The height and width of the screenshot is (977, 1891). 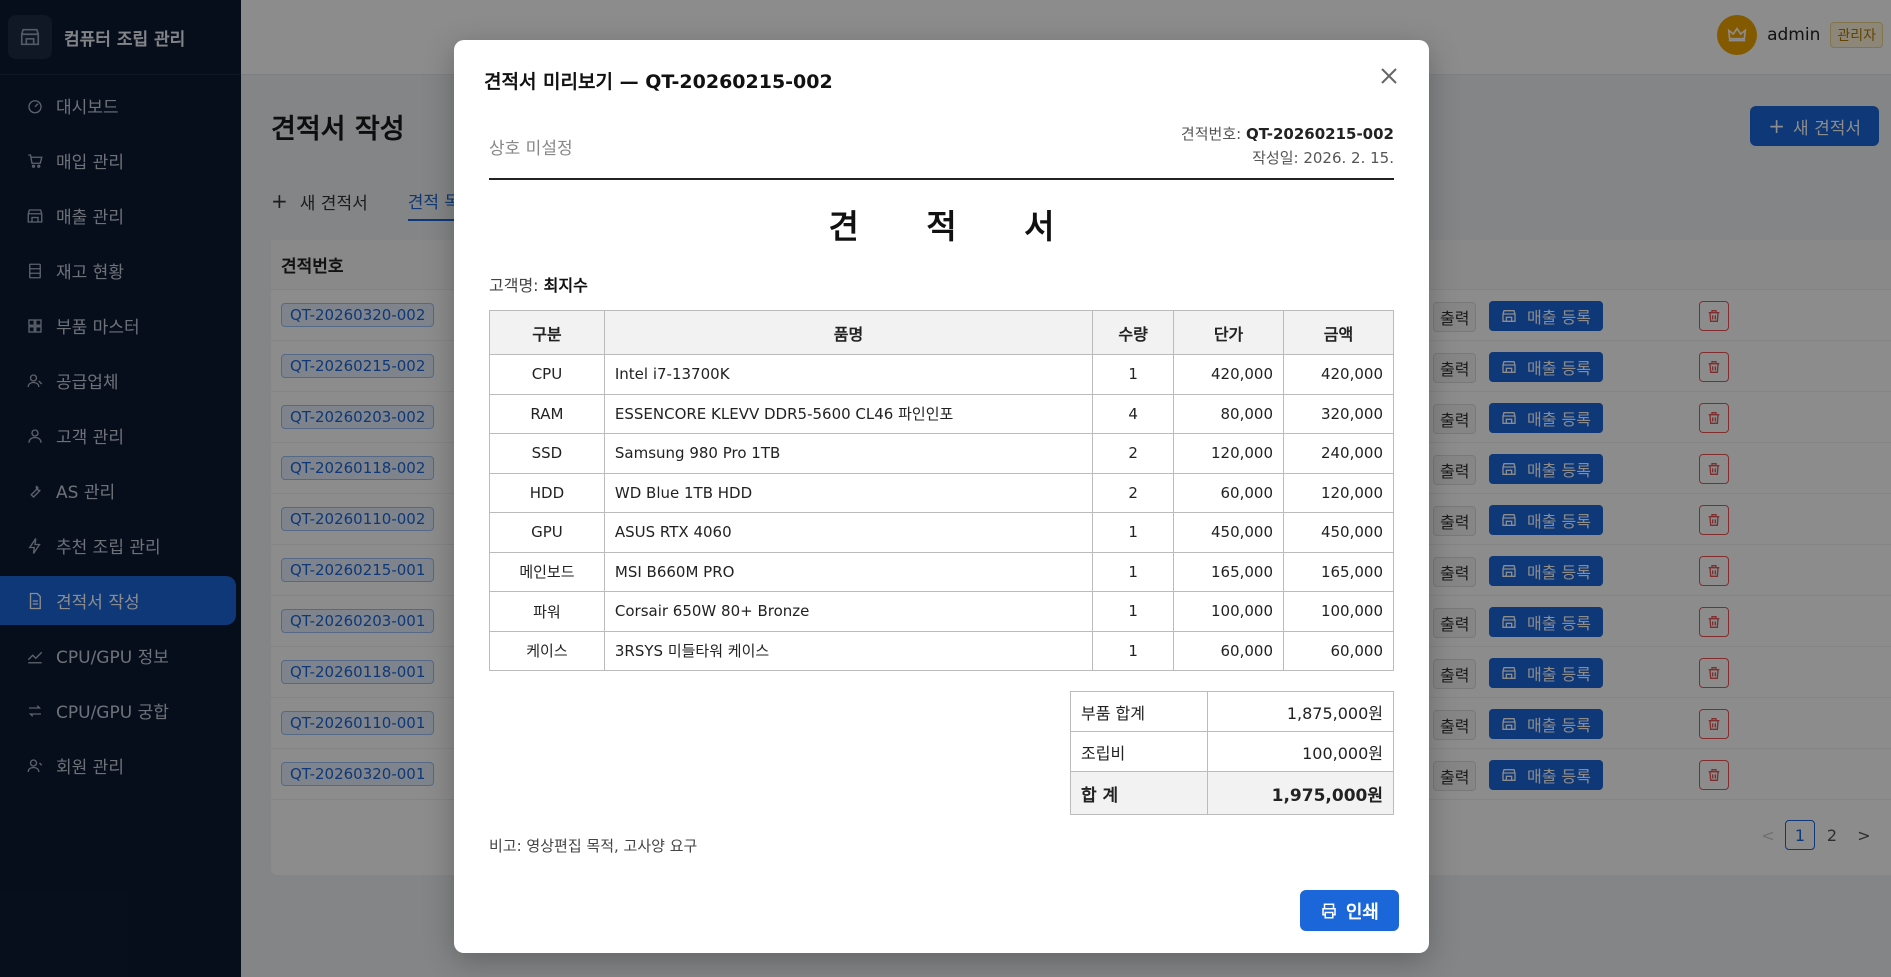 I want to click on company-name: 상호 미설정, so click(x=531, y=149).